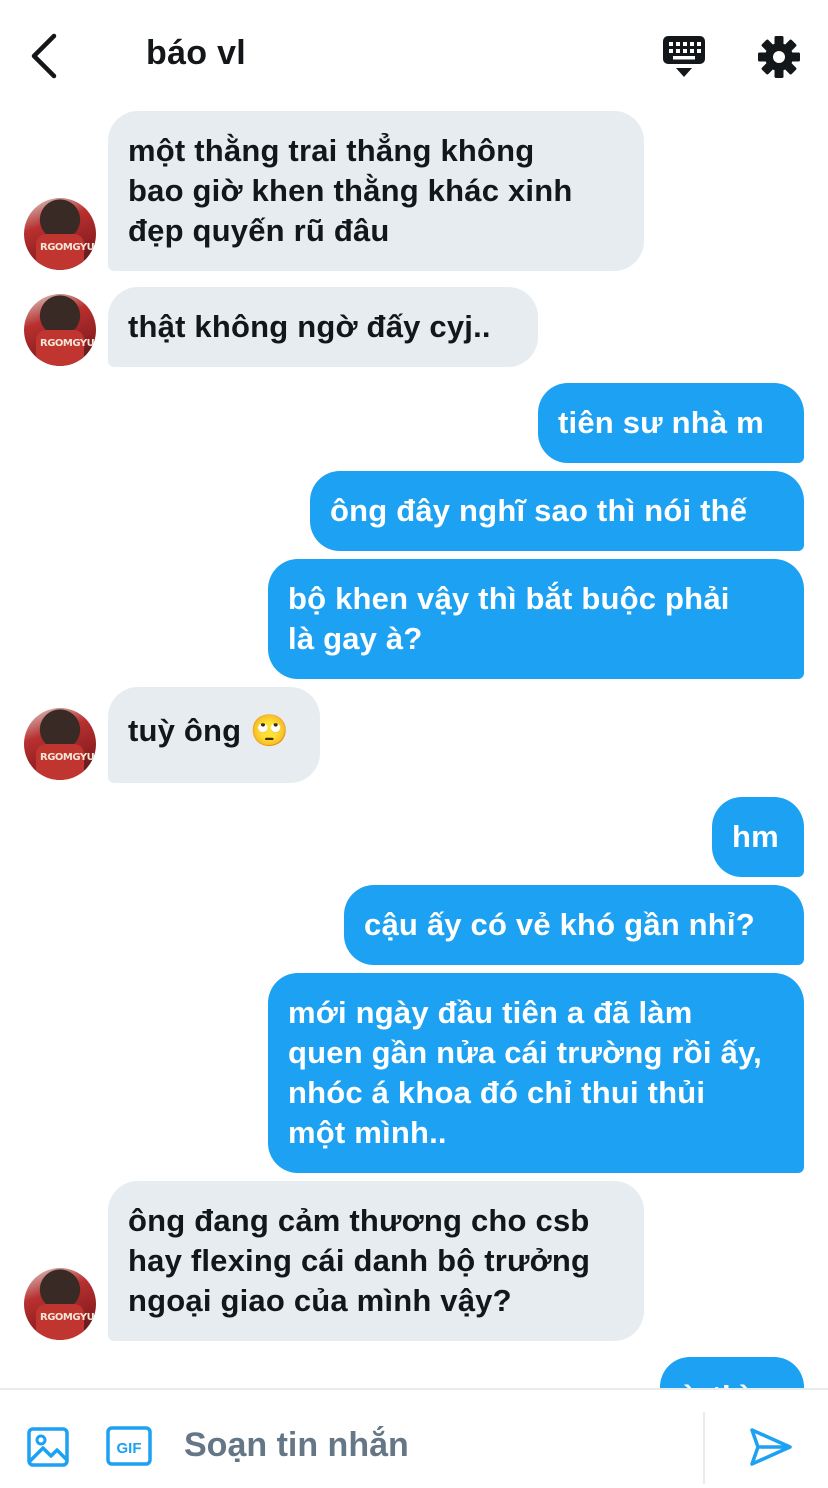 The width and height of the screenshot is (828, 1488). I want to click on conversation-header: báo vl, so click(414, 55).